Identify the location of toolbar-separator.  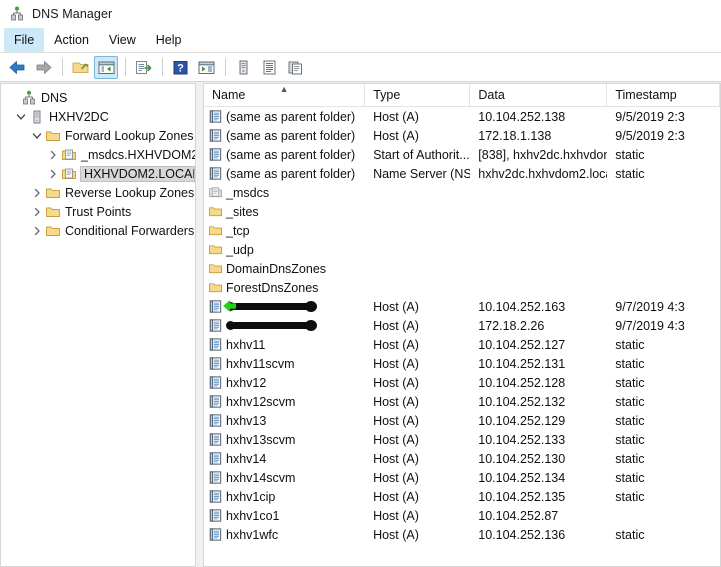
(62, 67).